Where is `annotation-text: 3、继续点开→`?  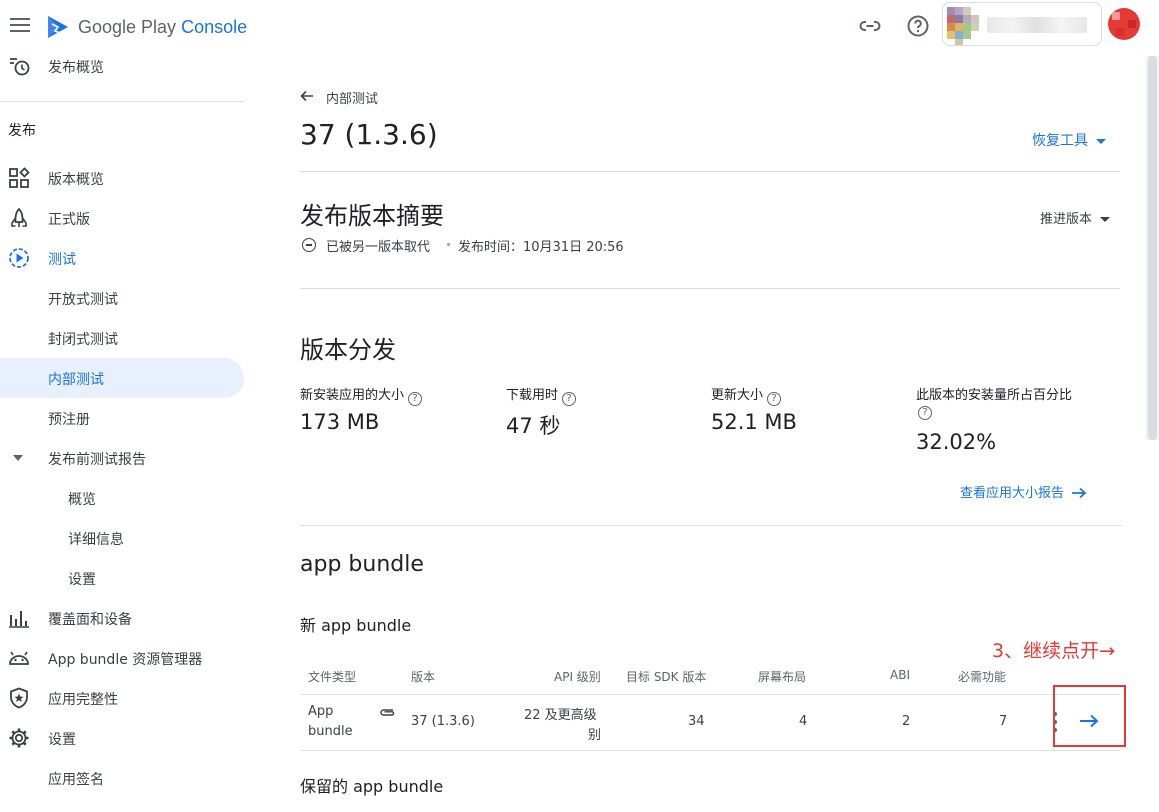
annotation-text: 3、继续点开→ is located at coordinates (1054, 651).